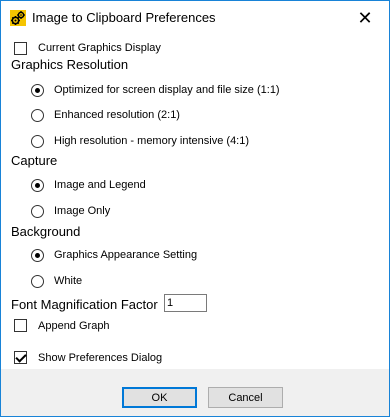 The width and height of the screenshot is (390, 417). I want to click on dialog-footer: OK Cancel, so click(195, 392).